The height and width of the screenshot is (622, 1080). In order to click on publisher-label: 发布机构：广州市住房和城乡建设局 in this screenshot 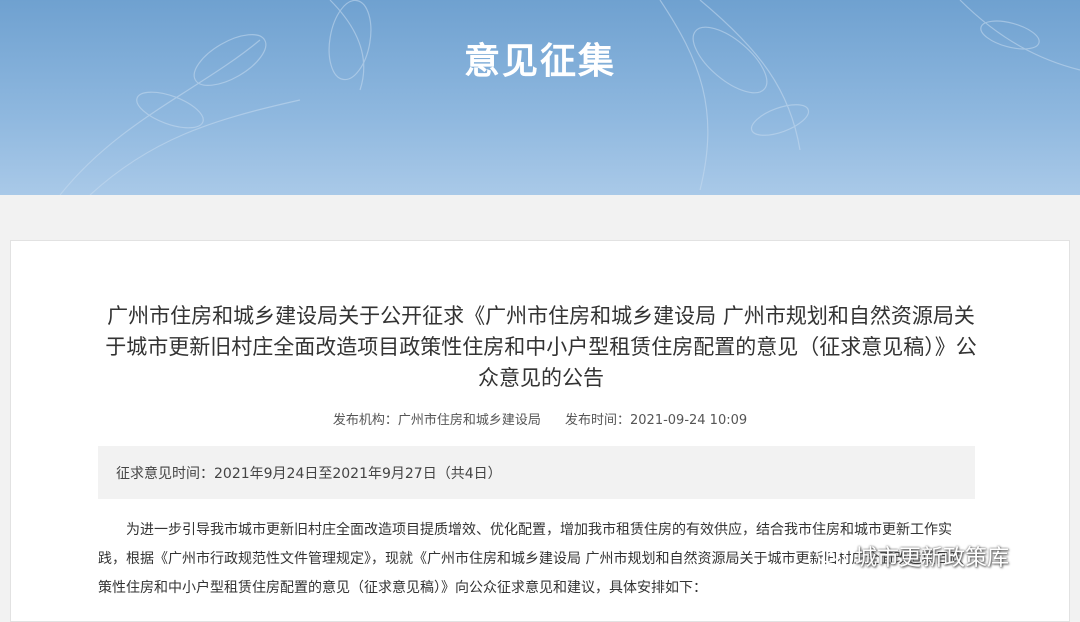, I will do `click(436, 420)`.